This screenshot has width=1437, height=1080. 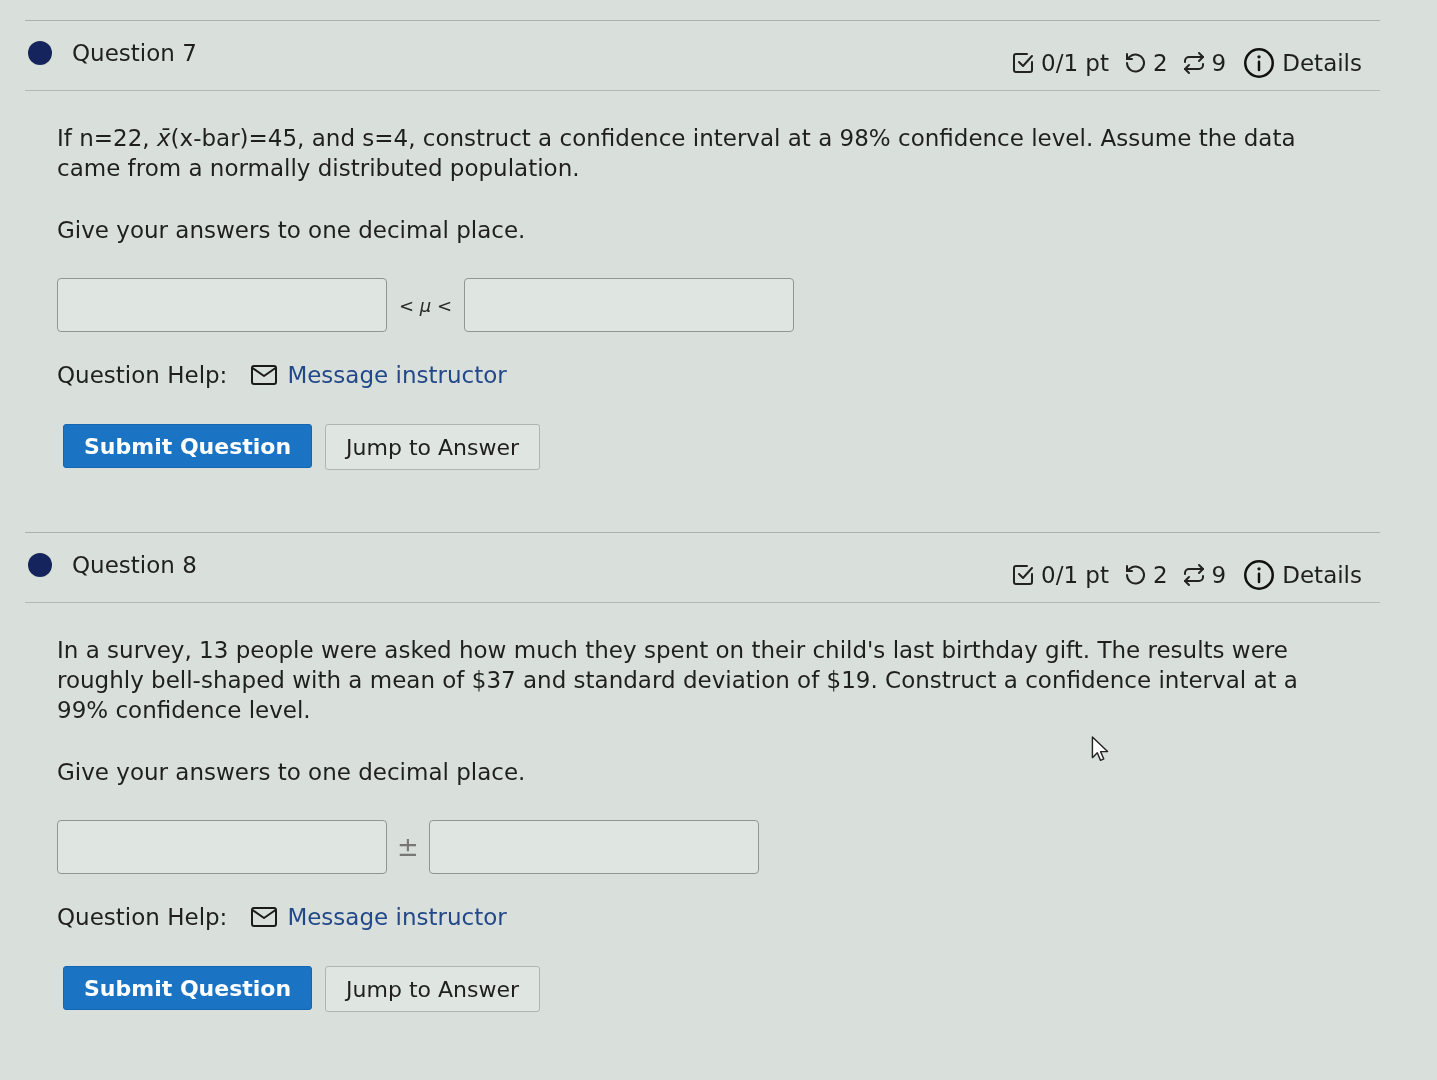 What do you see at coordinates (1100, 749) in the screenshot?
I see `mouse-pointer-icon` at bounding box center [1100, 749].